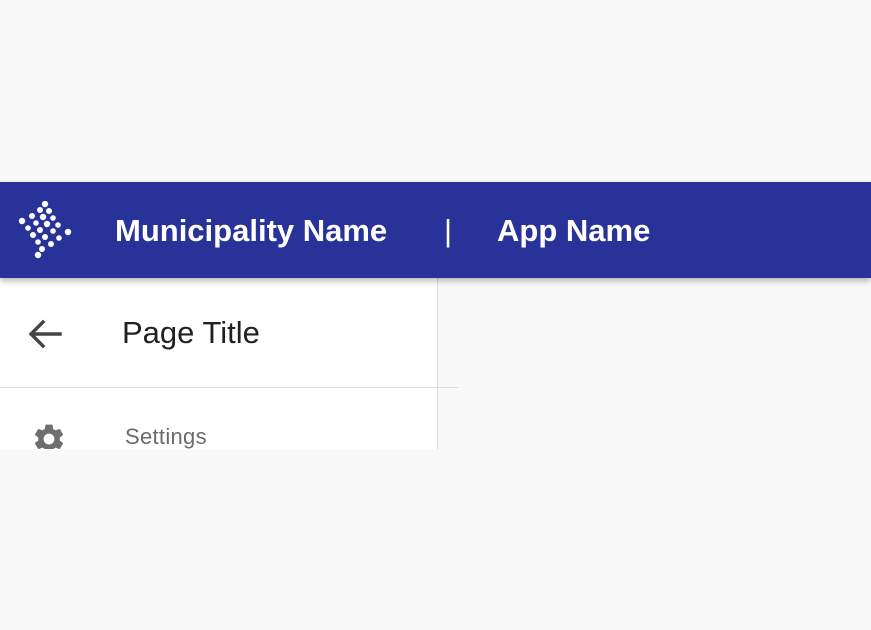 Image resolution: width=871 pixels, height=630 pixels. Describe the element at coordinates (166, 436) in the screenshot. I see `drawer-item-label: Settings` at that location.